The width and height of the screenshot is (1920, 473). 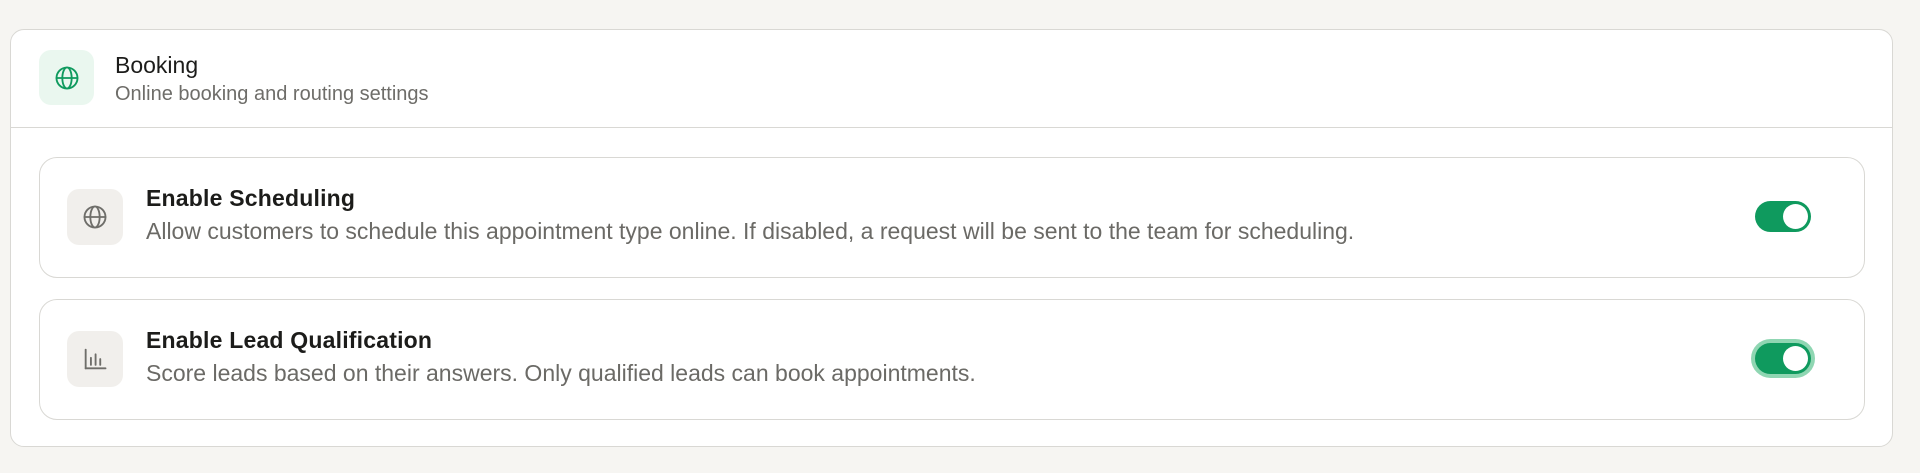 What do you see at coordinates (272, 94) in the screenshot?
I see `section-subtitle: Online booking and routing settings` at bounding box center [272, 94].